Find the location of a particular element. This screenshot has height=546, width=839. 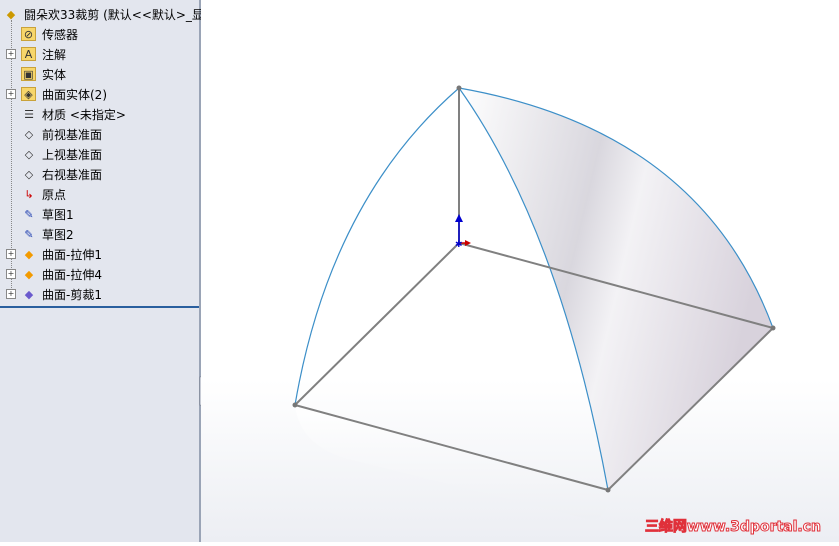

tree-item: ☰ 材质 <未指定> is located at coordinates (99, 114).